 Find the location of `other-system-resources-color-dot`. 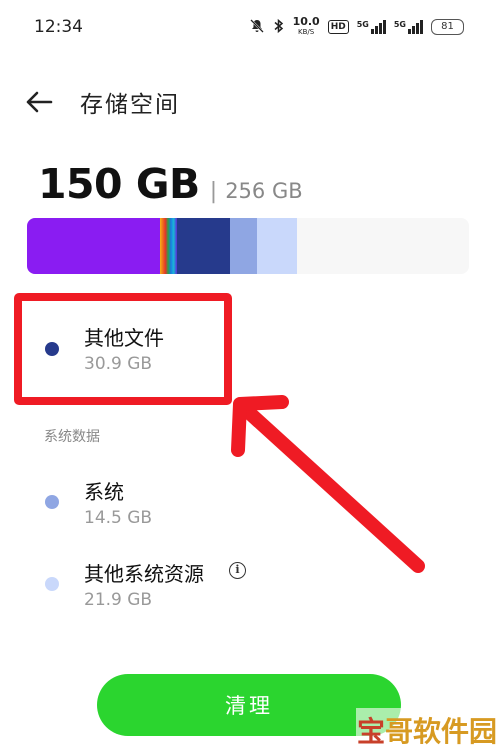

other-system-resources-color-dot is located at coordinates (52, 584).